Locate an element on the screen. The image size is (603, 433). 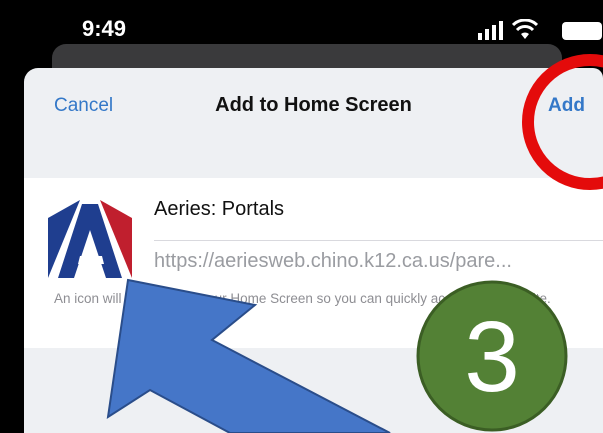
step-number: 3 is located at coordinates (492, 357).